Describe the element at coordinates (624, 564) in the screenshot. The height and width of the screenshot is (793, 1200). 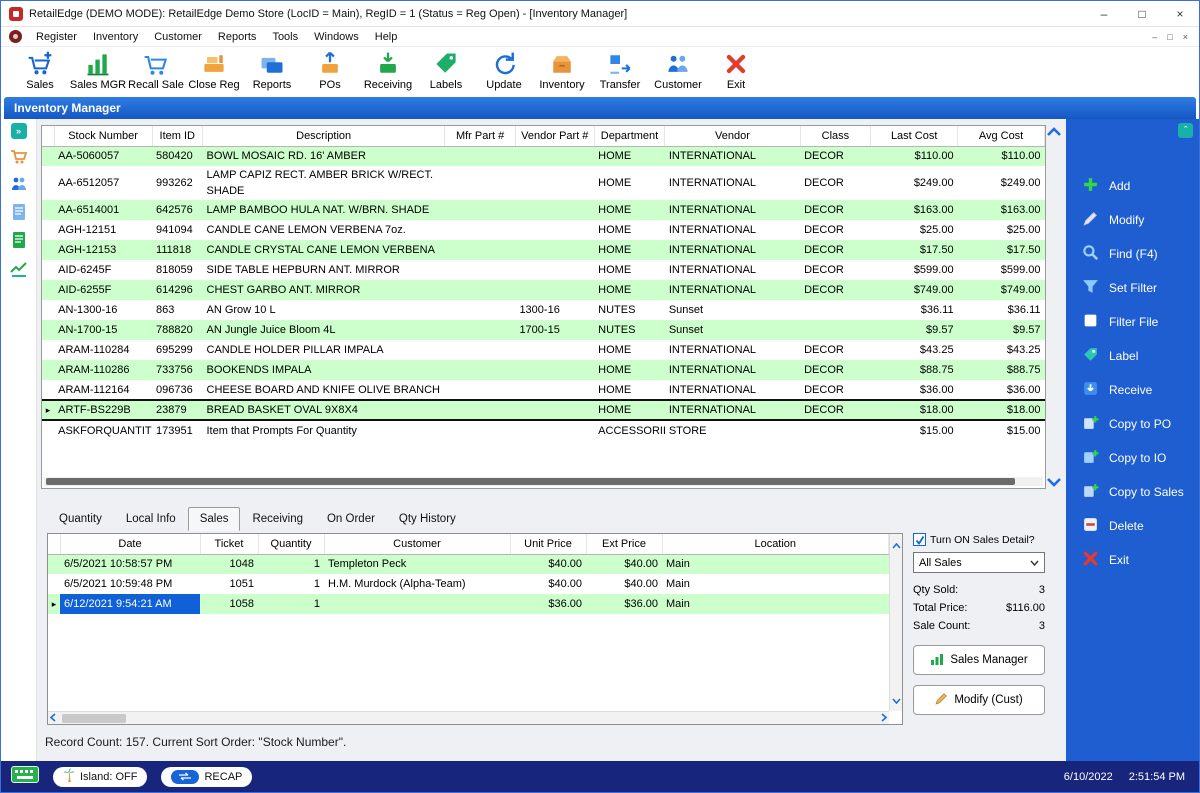
I see `table-cell: $40.00` at that location.